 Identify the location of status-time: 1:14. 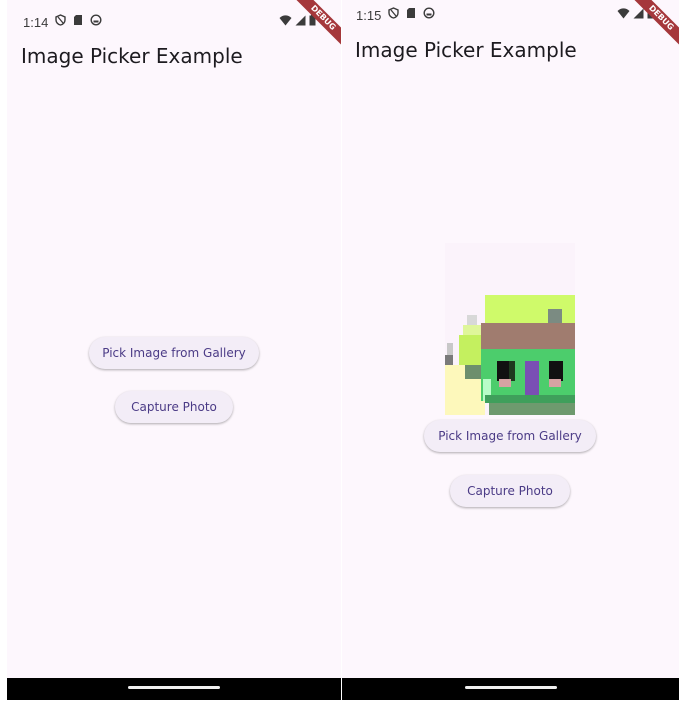
(36, 22).